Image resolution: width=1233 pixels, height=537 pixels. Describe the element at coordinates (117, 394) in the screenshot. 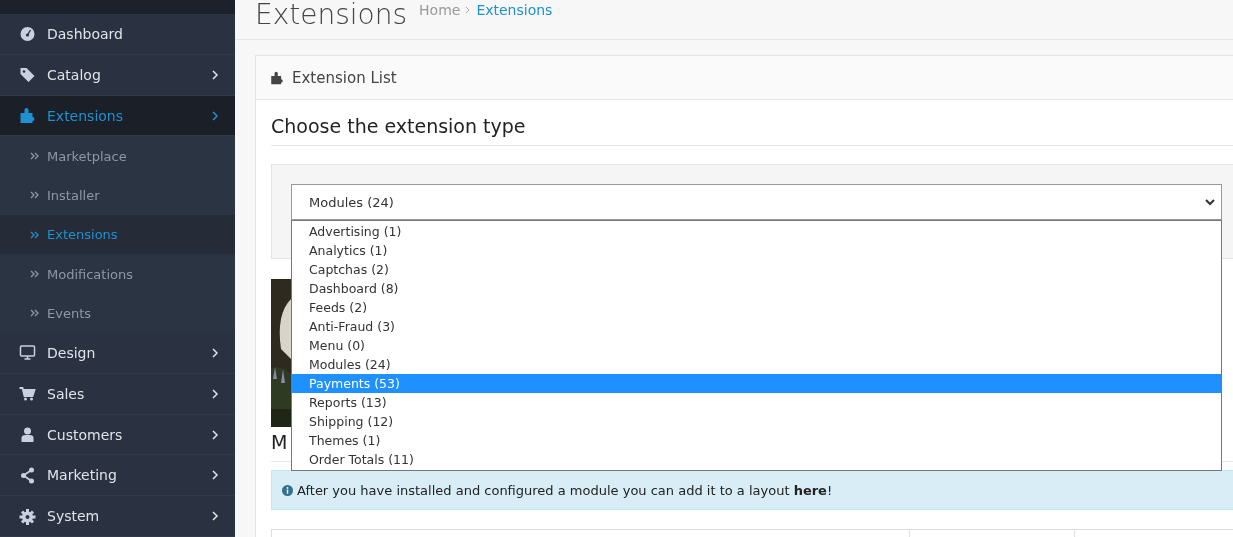

I see `sidebar-item: Sales` at that location.